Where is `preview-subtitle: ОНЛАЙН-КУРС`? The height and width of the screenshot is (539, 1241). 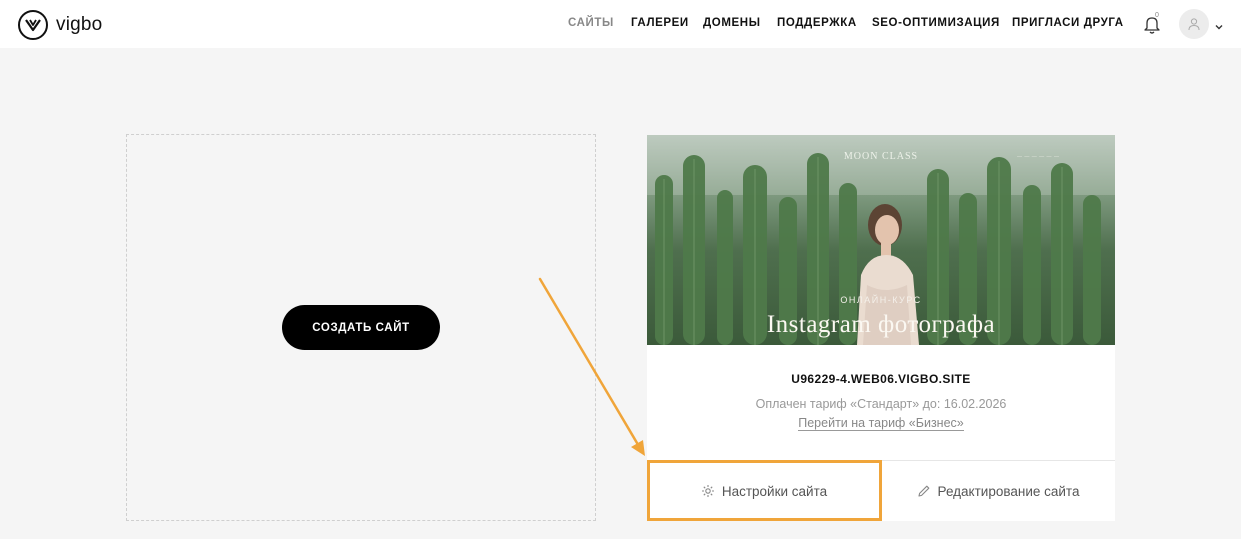 preview-subtitle: ОНЛАЙН-КУРС is located at coordinates (881, 300).